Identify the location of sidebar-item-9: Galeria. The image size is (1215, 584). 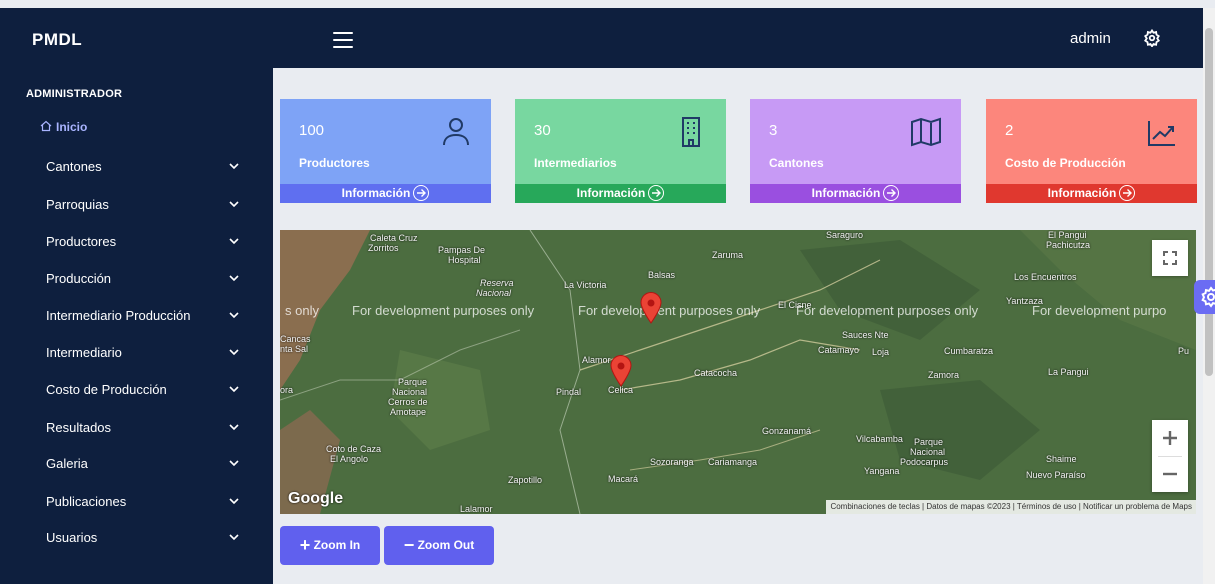
(136, 463).